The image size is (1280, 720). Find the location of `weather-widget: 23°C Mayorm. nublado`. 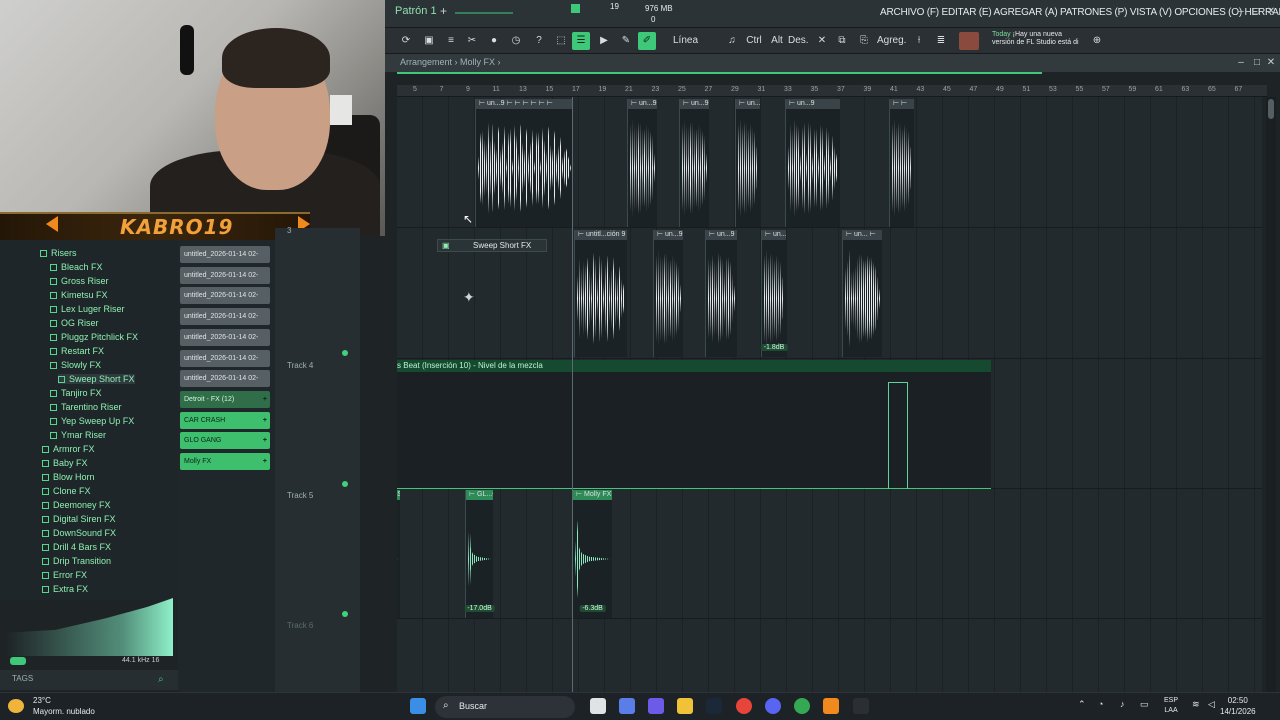

weather-widget: 23°C Mayorm. nublado is located at coordinates (64, 706).